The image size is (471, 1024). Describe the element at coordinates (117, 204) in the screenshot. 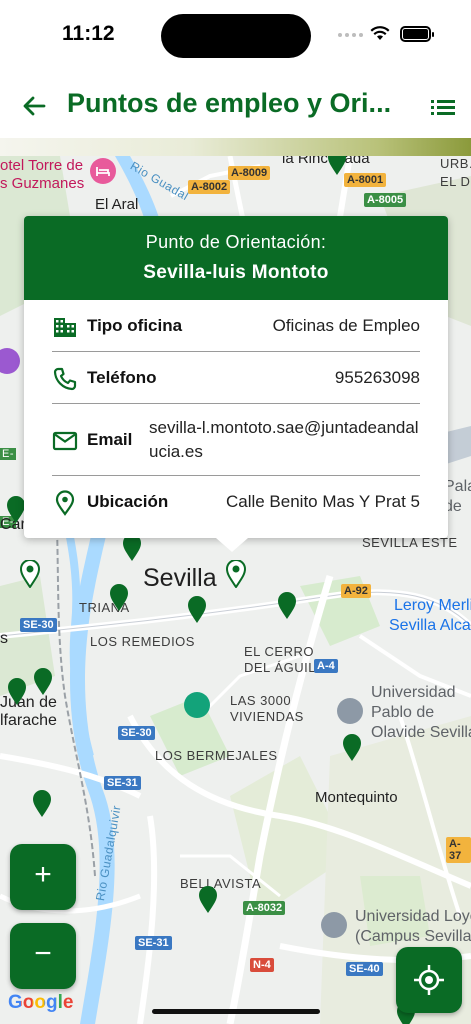

I see `map-label-el-aral: El Aral` at that location.